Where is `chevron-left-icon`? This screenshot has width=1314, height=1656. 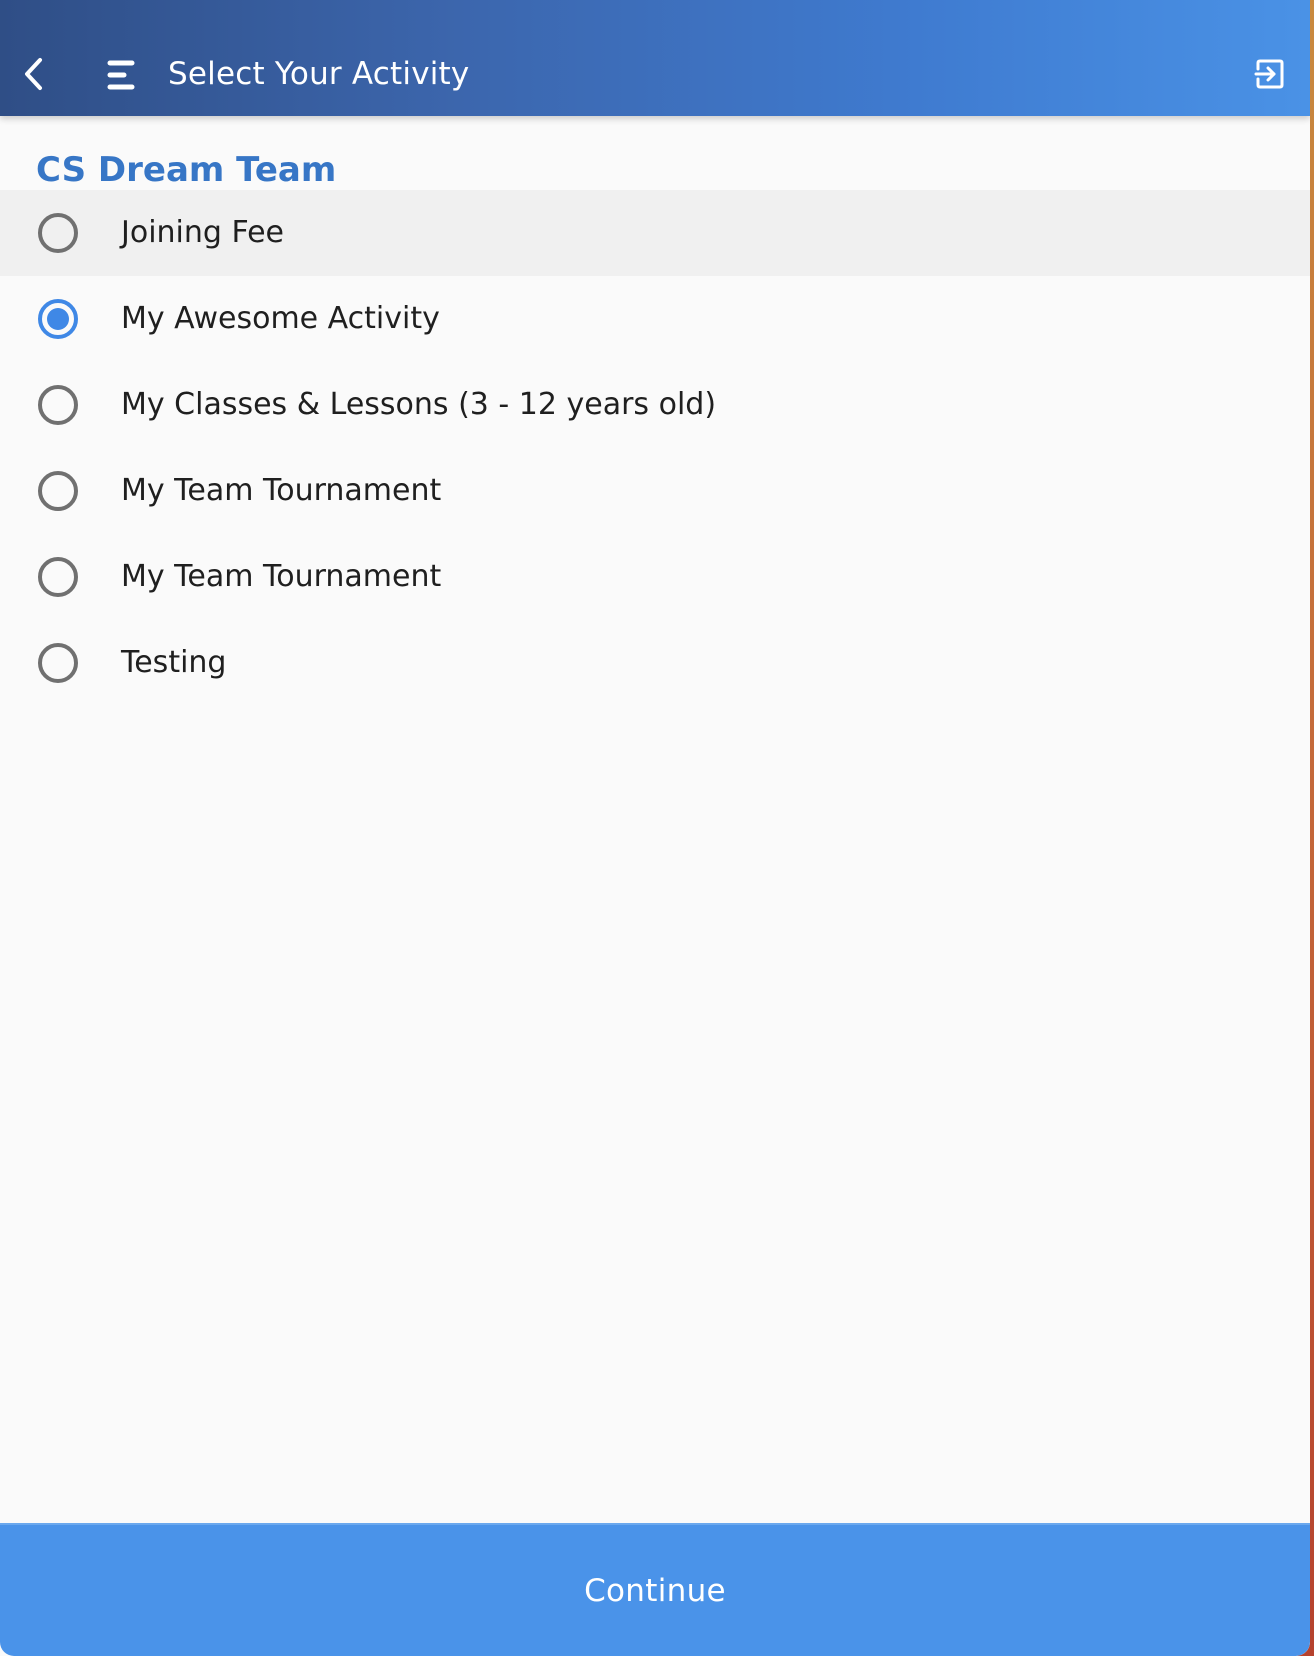
chevron-left-icon is located at coordinates (33, 74).